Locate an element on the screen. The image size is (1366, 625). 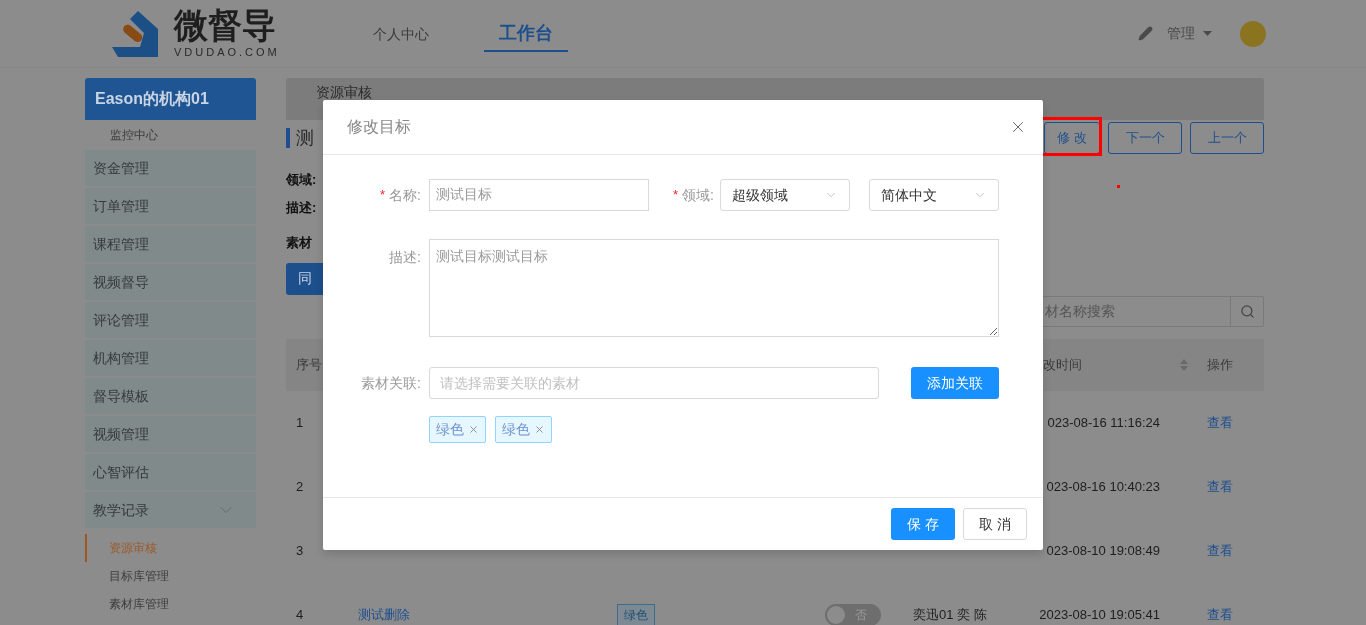
sidebar-subitem: 目标库管理 is located at coordinates (170, 576).